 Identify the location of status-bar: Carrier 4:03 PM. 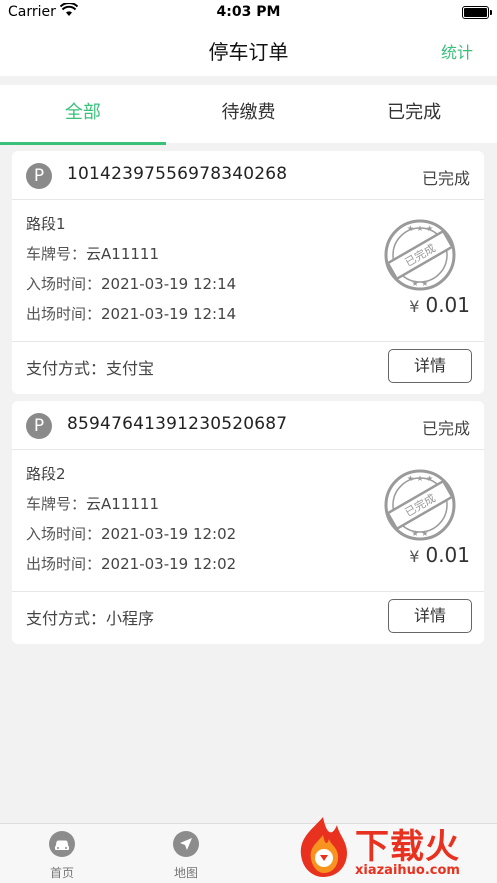
(248, 13).